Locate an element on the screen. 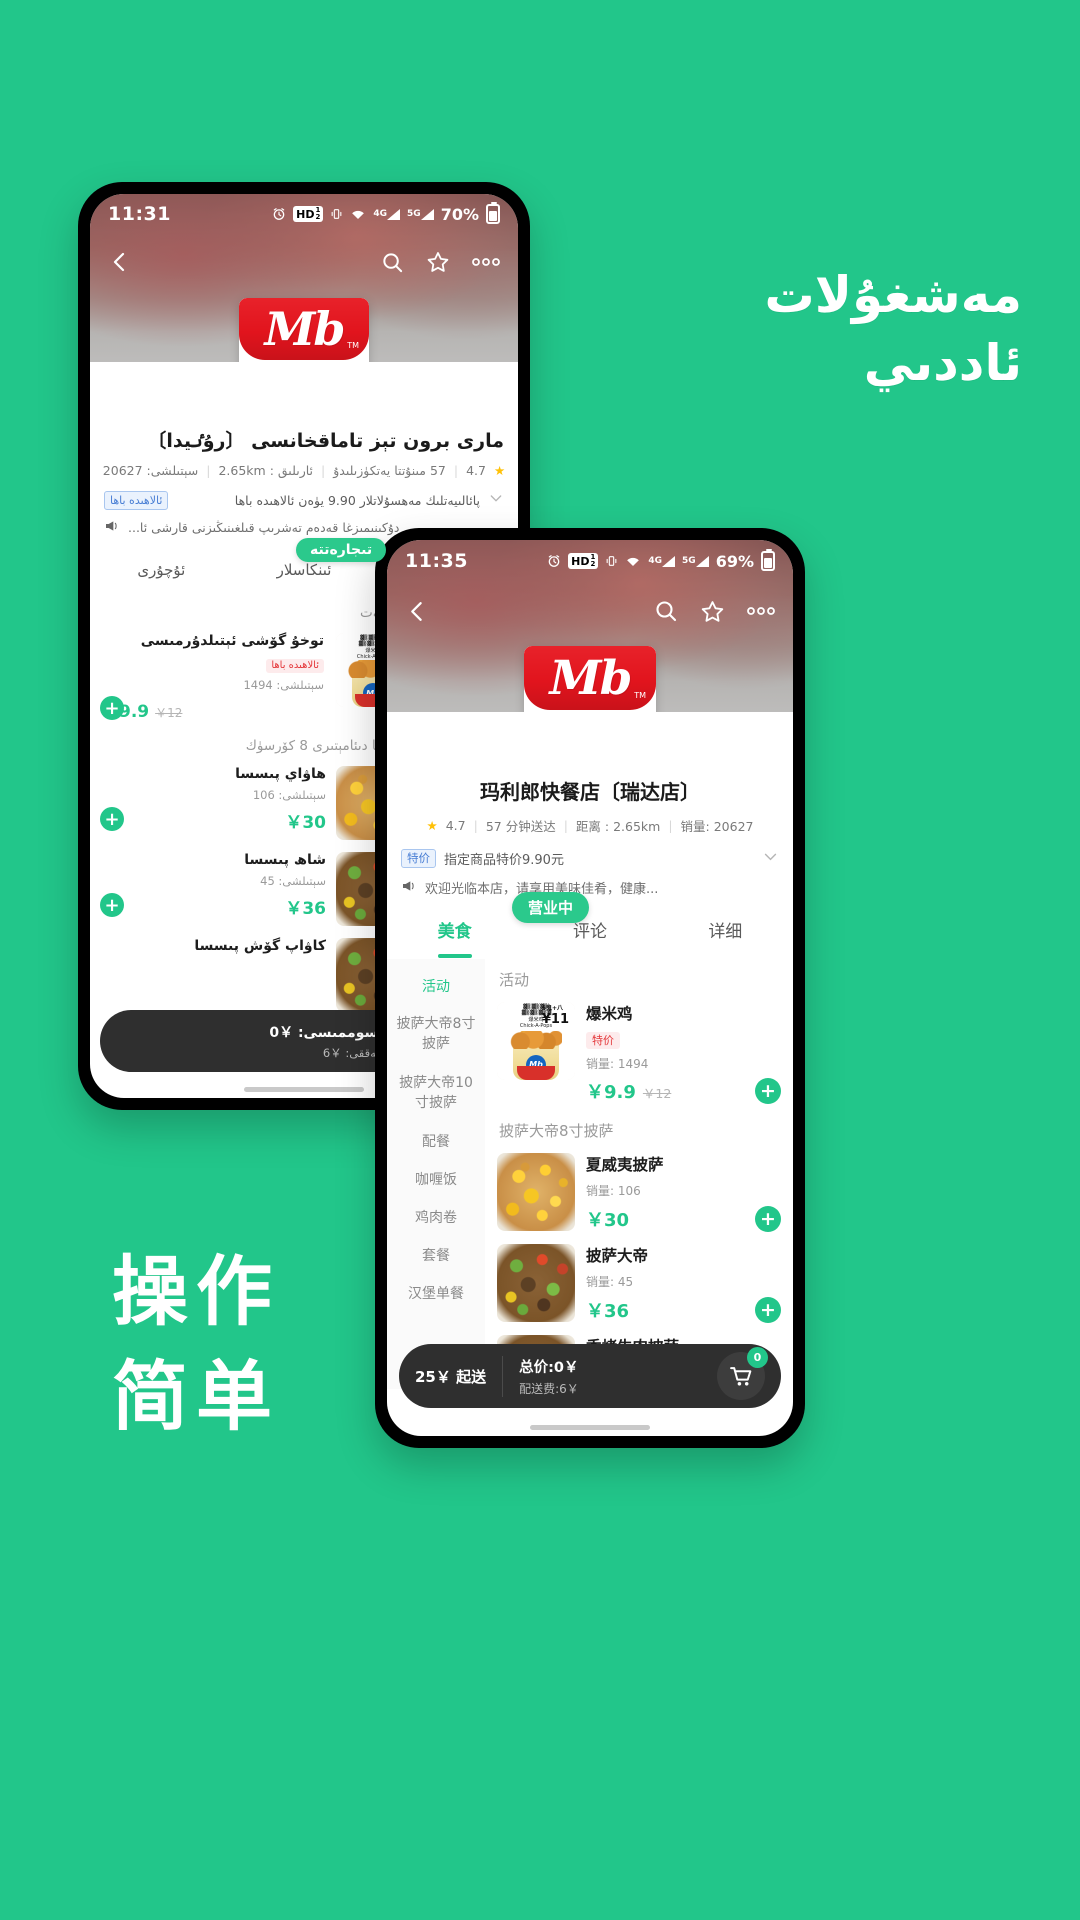  food-item-row: ھاۋاي پىسسا سېتىلشى: 106 ￥30 + is located at coordinates (256, 803).